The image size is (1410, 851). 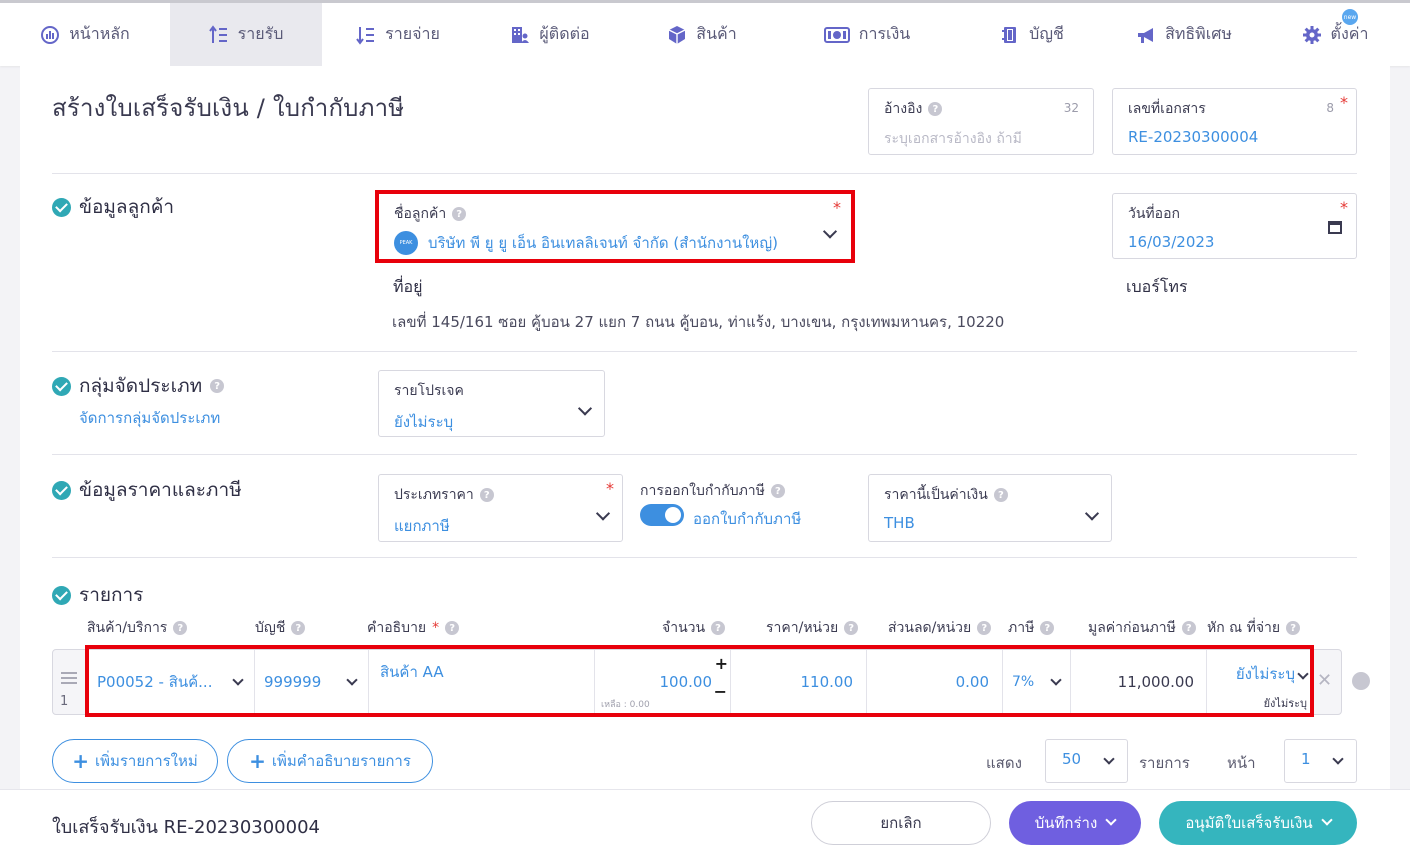 What do you see at coordinates (1258, 823) in the screenshot?
I see `approve-receipt-button: อนุมัติใบเสร็จรับเงิน` at bounding box center [1258, 823].